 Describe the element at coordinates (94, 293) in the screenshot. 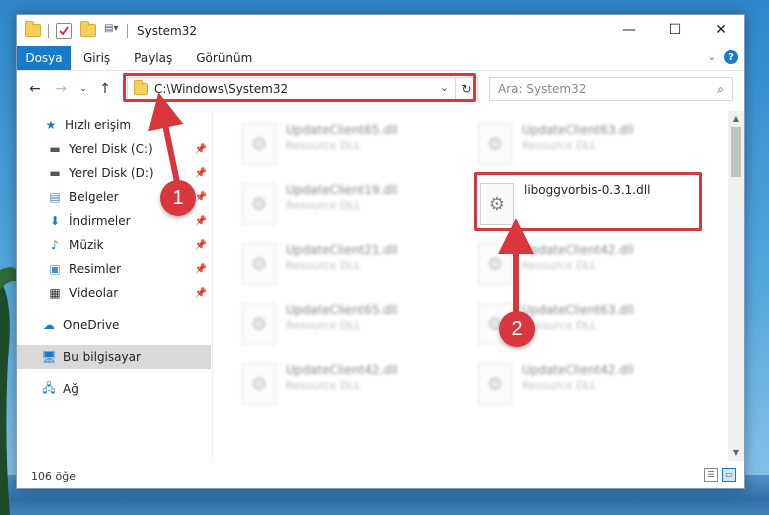

I see `sidebar-item-label: Videolar` at that location.